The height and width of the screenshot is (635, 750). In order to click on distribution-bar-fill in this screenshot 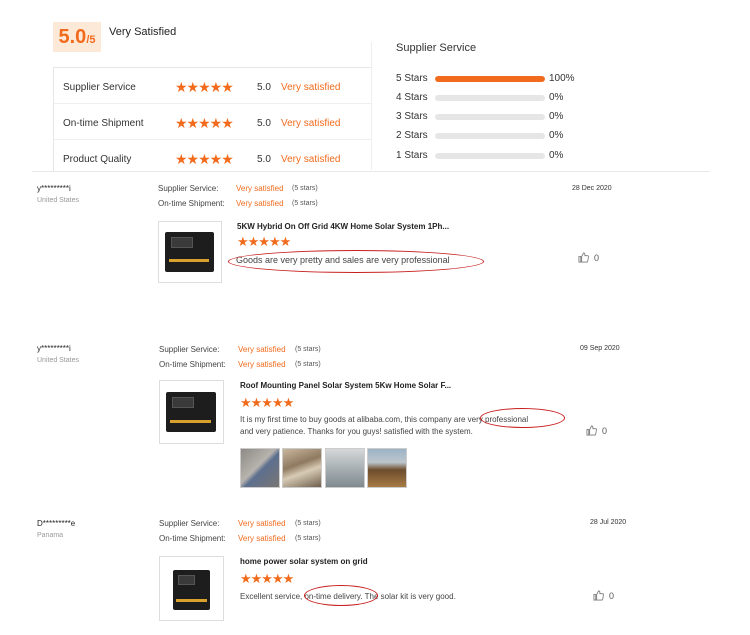, I will do `click(490, 79)`.